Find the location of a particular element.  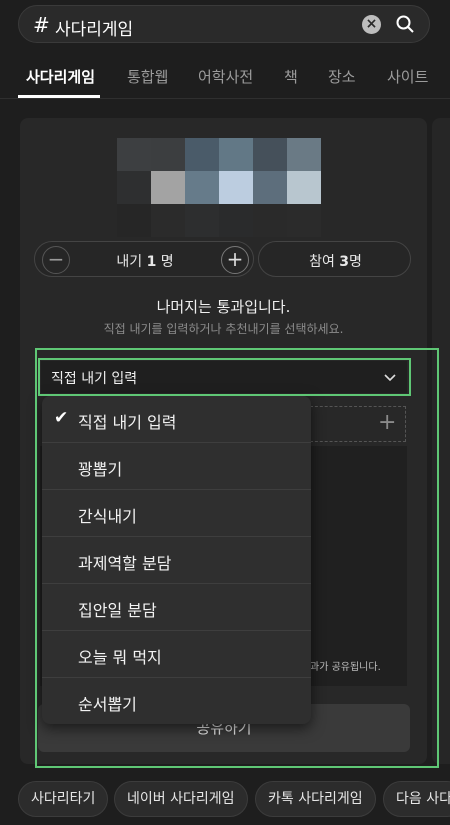

tab-integrated-web: 통합웹 is located at coordinates (147, 76).